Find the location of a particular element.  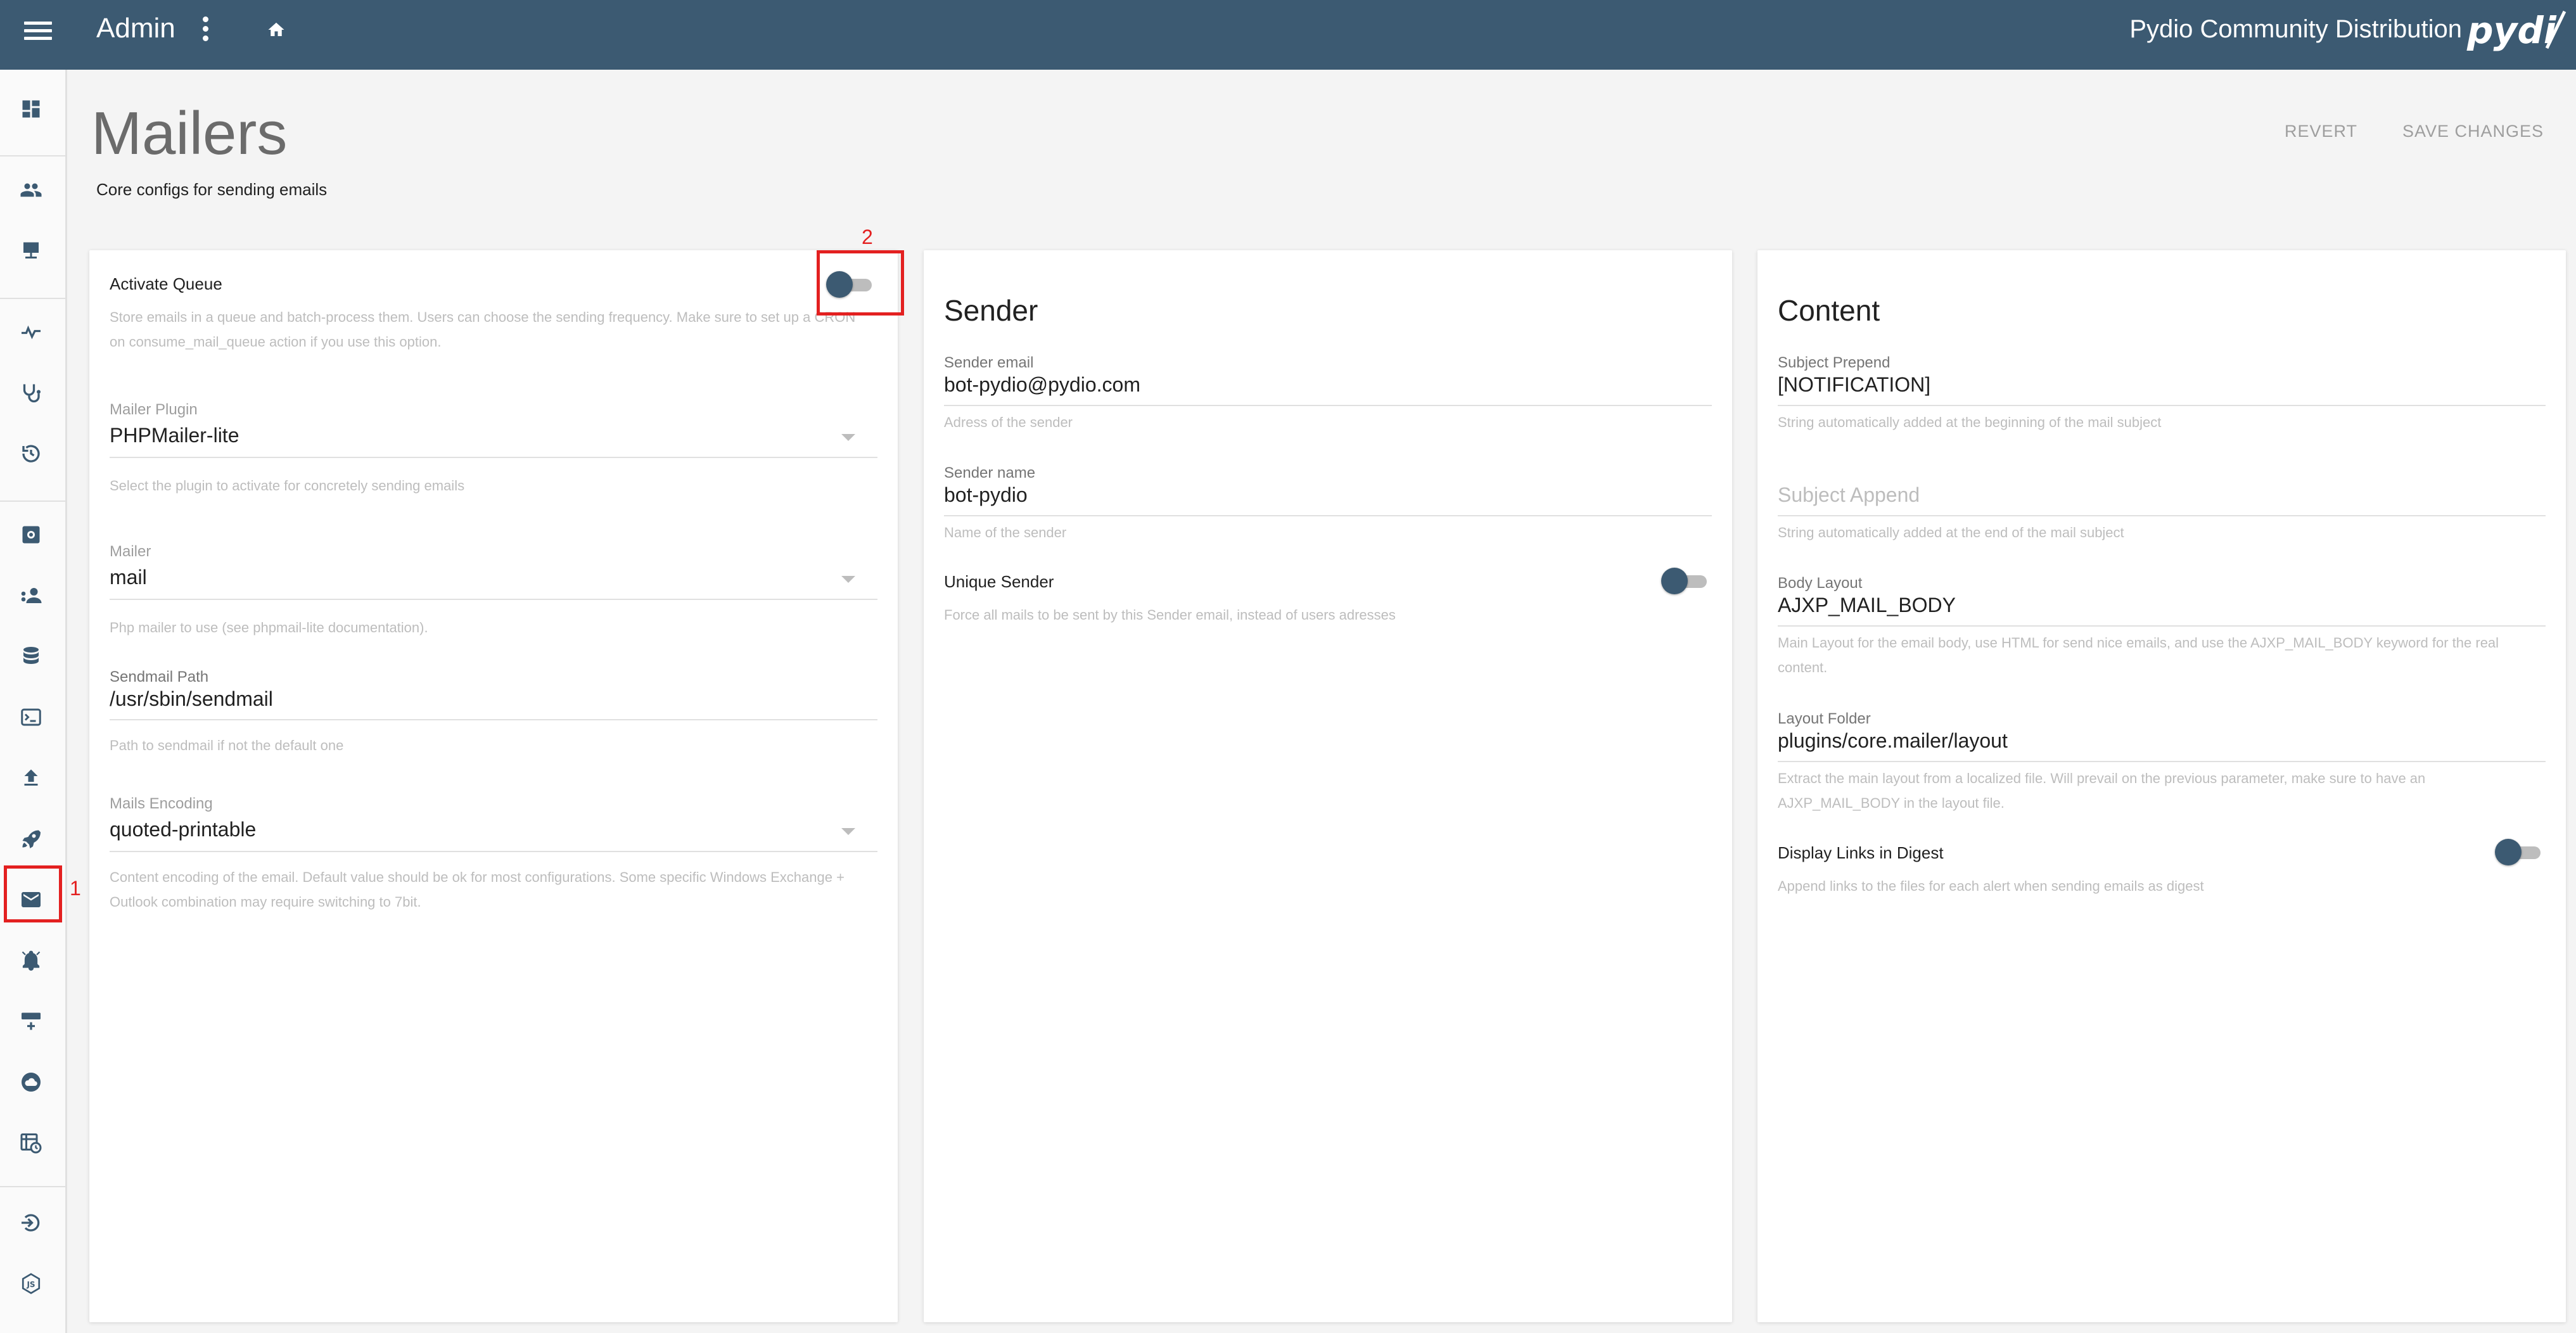

annotation-marker-1: 1 is located at coordinates (75, 888).